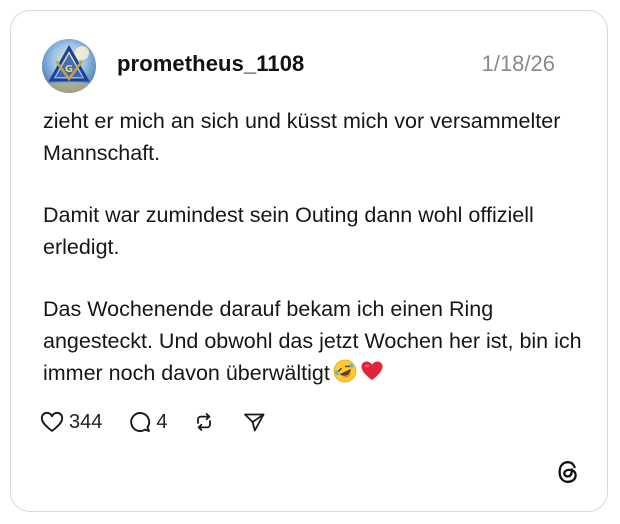 Image resolution: width=620 pixels, height=524 pixels. I want to click on share-button, so click(254, 422).